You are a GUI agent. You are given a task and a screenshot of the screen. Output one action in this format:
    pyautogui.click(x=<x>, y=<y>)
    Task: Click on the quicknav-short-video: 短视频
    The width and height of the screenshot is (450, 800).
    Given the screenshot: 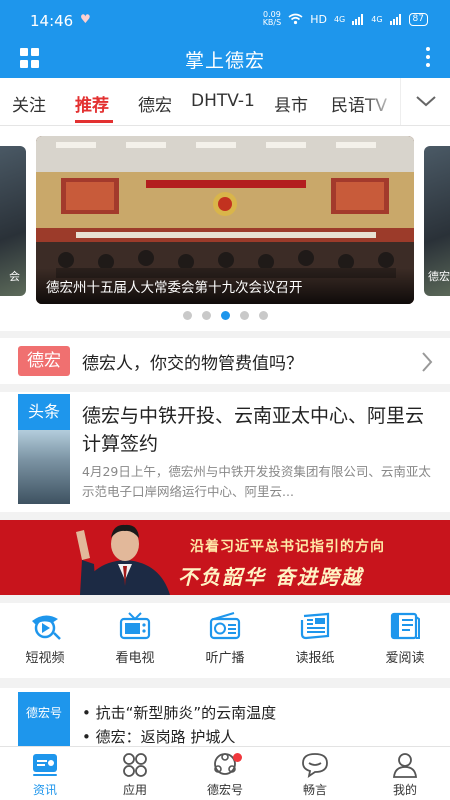 What is the action you would take?
    pyautogui.click(x=45, y=638)
    